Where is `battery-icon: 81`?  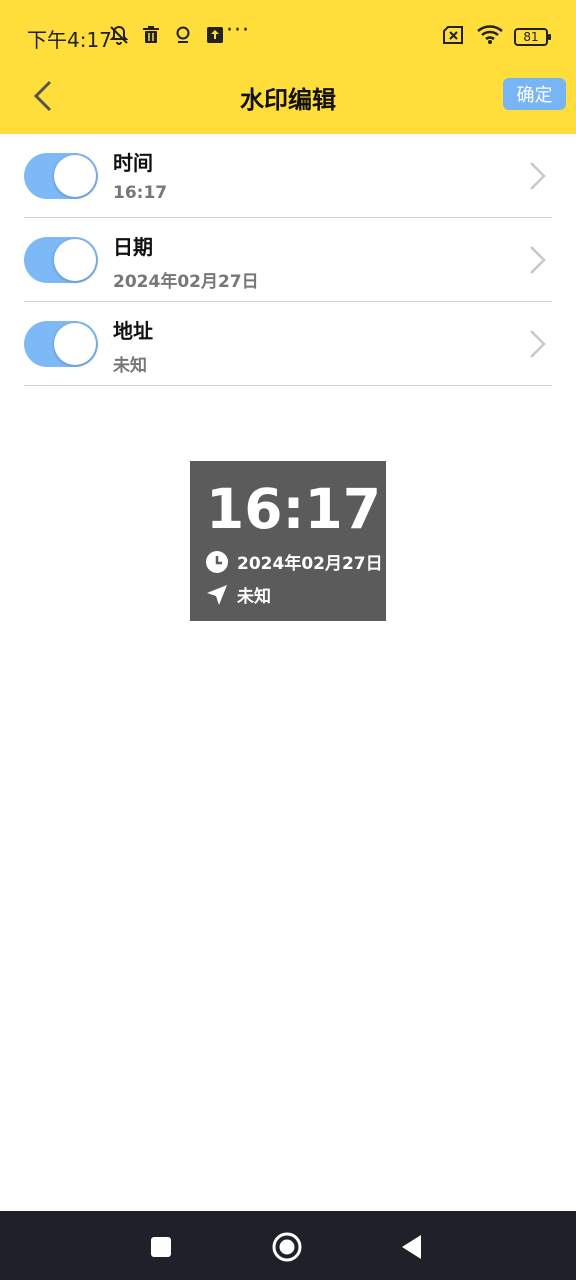 battery-icon: 81 is located at coordinates (532, 37).